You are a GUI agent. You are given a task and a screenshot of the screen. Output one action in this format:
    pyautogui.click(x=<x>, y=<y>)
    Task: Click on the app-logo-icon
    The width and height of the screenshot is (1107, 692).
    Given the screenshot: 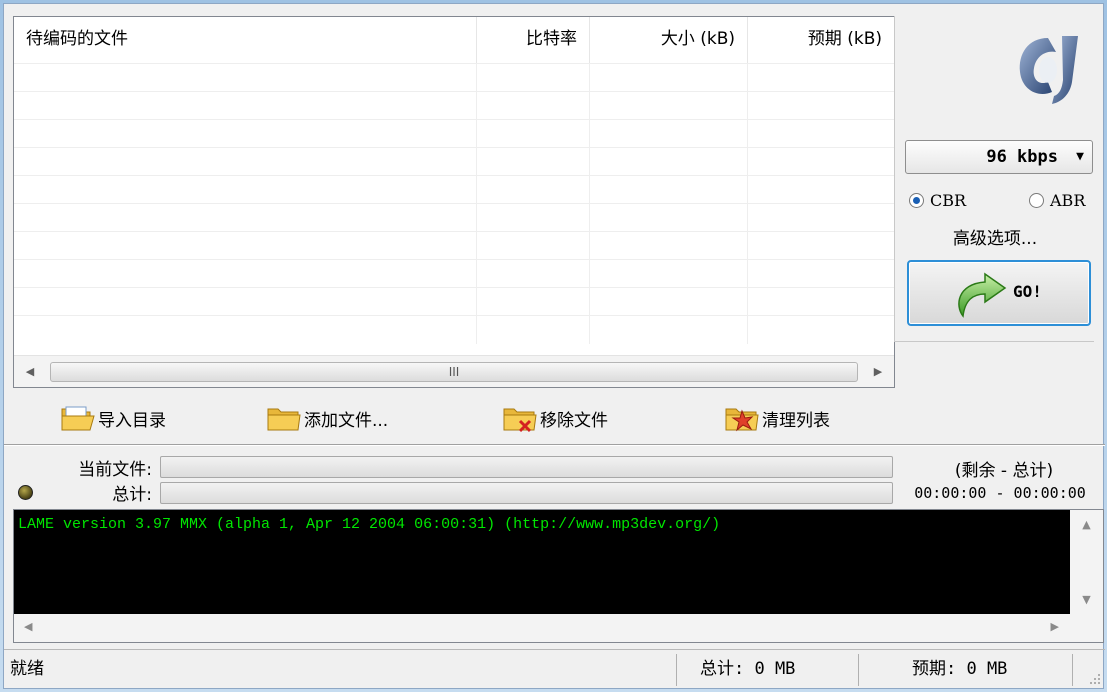 What is the action you would take?
    pyautogui.click(x=1048, y=70)
    